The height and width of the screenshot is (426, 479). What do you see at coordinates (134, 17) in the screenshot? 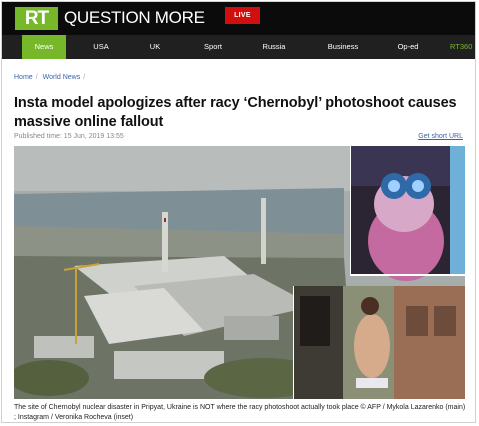
I see `tagline: QUESTION MORE` at bounding box center [134, 17].